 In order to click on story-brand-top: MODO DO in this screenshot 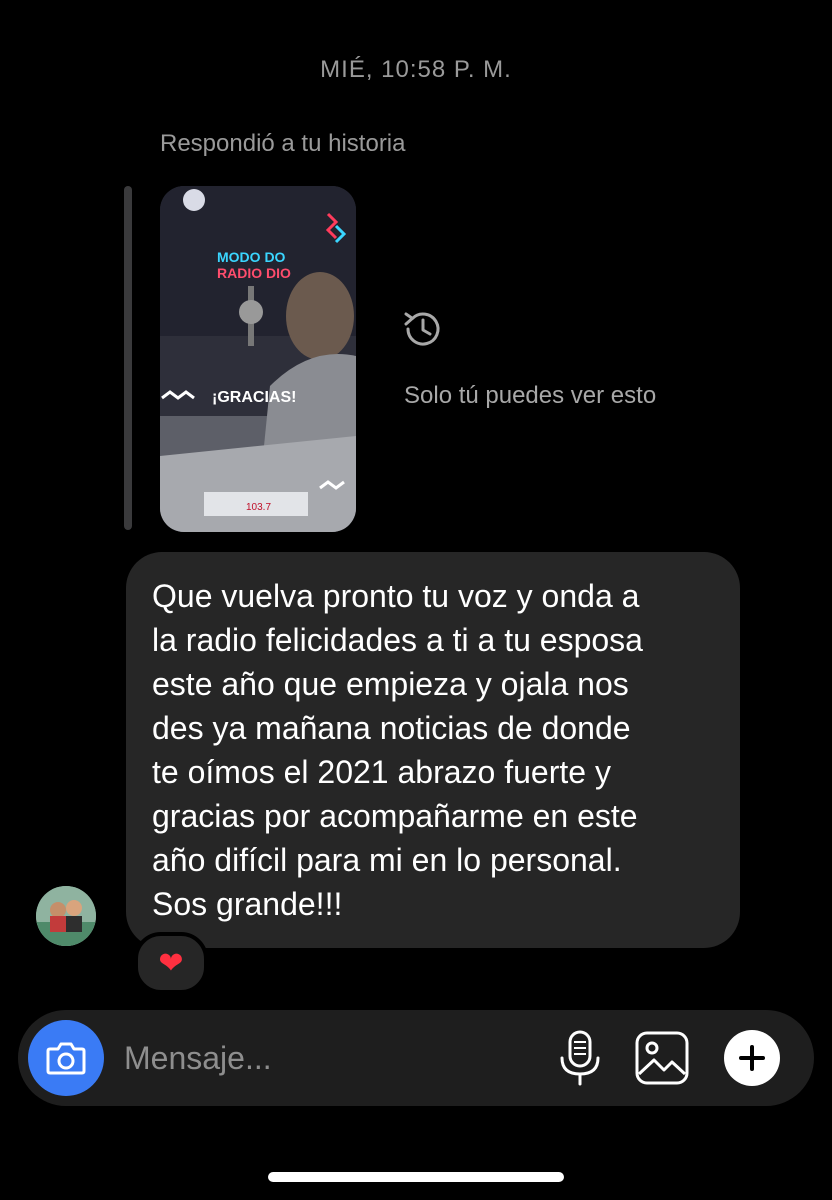, I will do `click(251, 257)`.